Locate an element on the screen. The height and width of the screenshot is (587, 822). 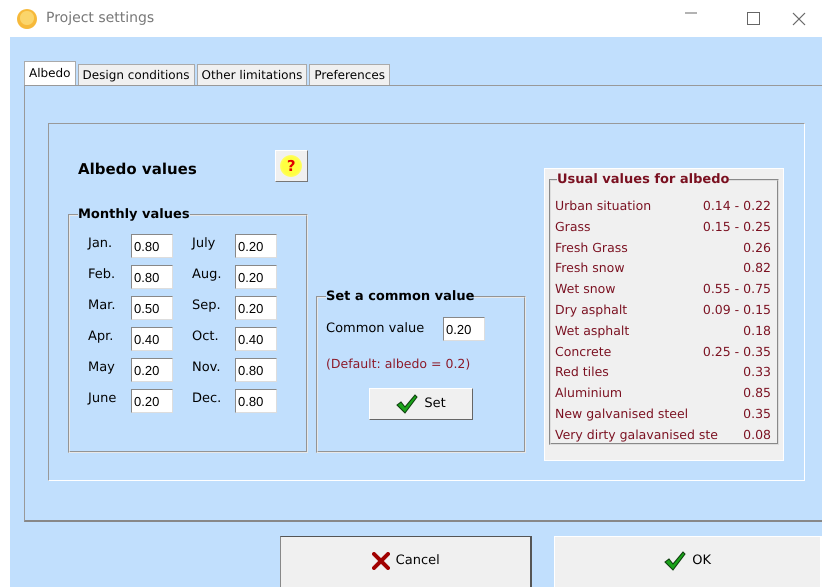
month-label: Mar. is located at coordinates (102, 306).